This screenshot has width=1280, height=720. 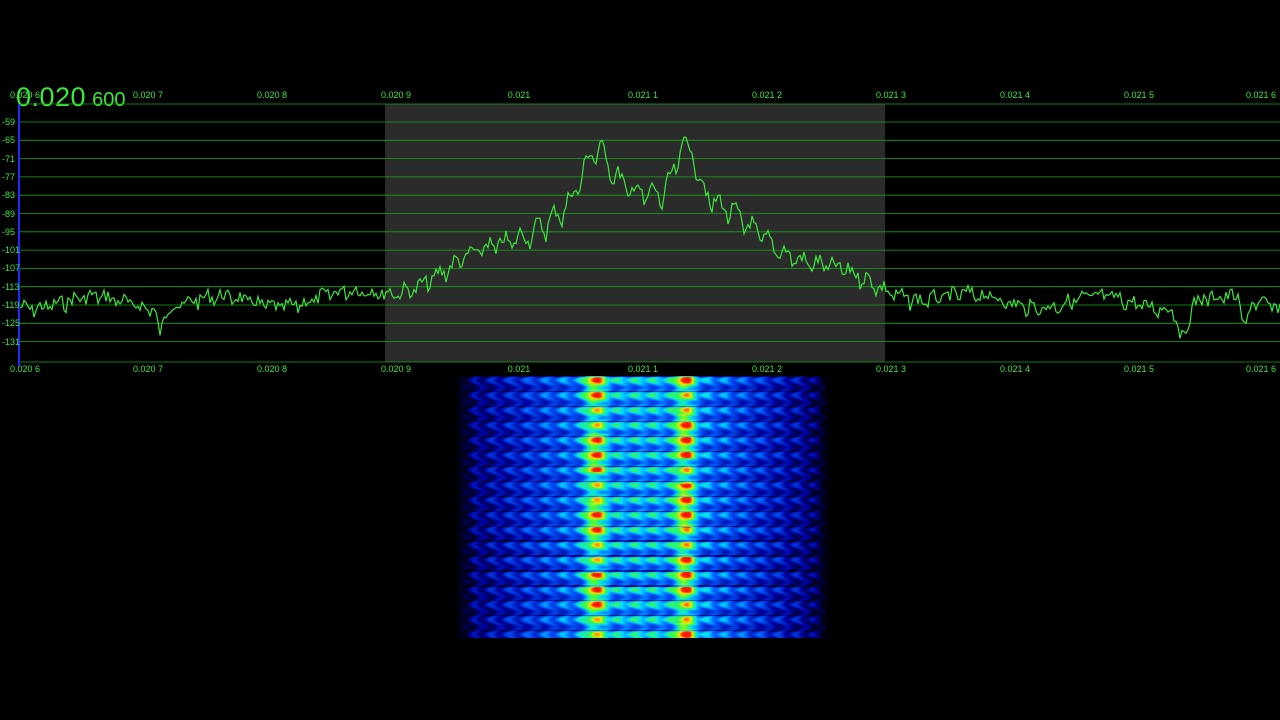 What do you see at coordinates (11, 305) in the screenshot?
I see `db-scale-label: -119` at bounding box center [11, 305].